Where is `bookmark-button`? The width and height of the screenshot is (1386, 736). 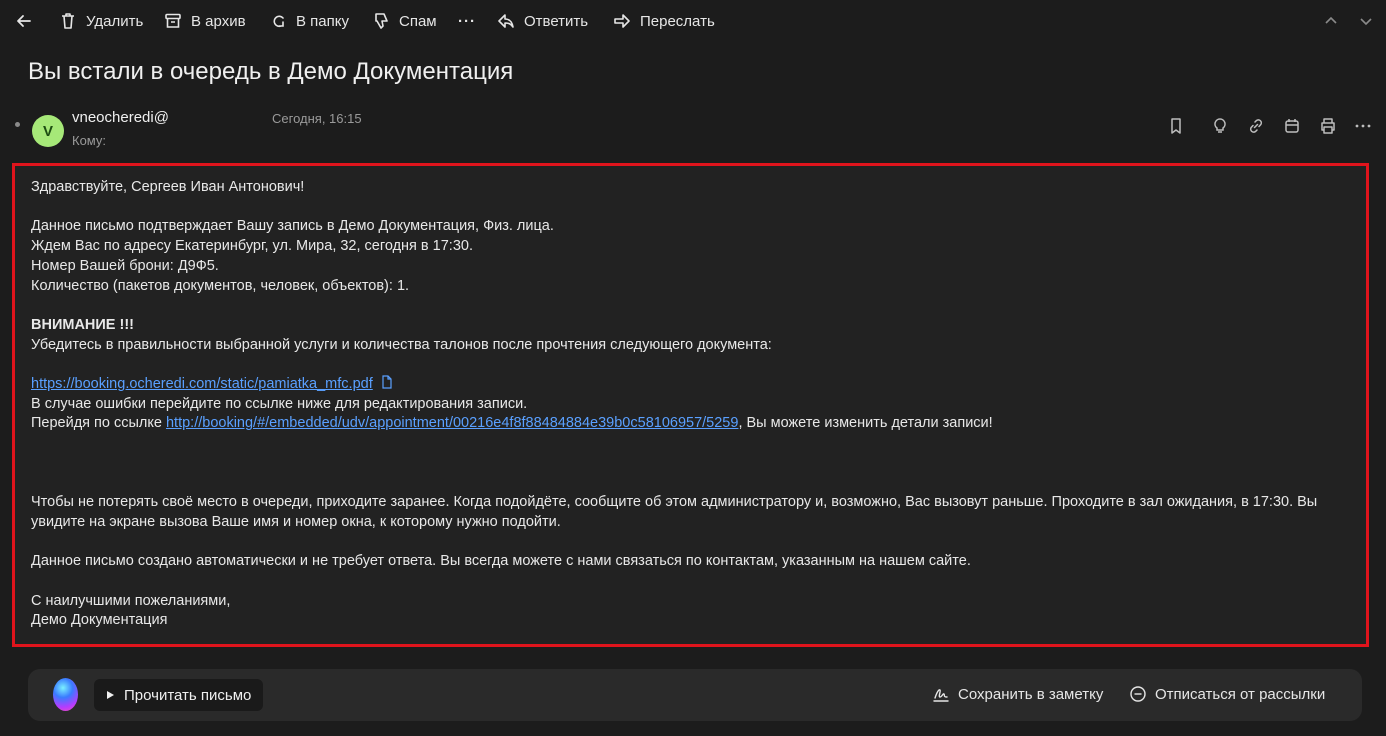
bookmark-button is located at coordinates (1176, 126).